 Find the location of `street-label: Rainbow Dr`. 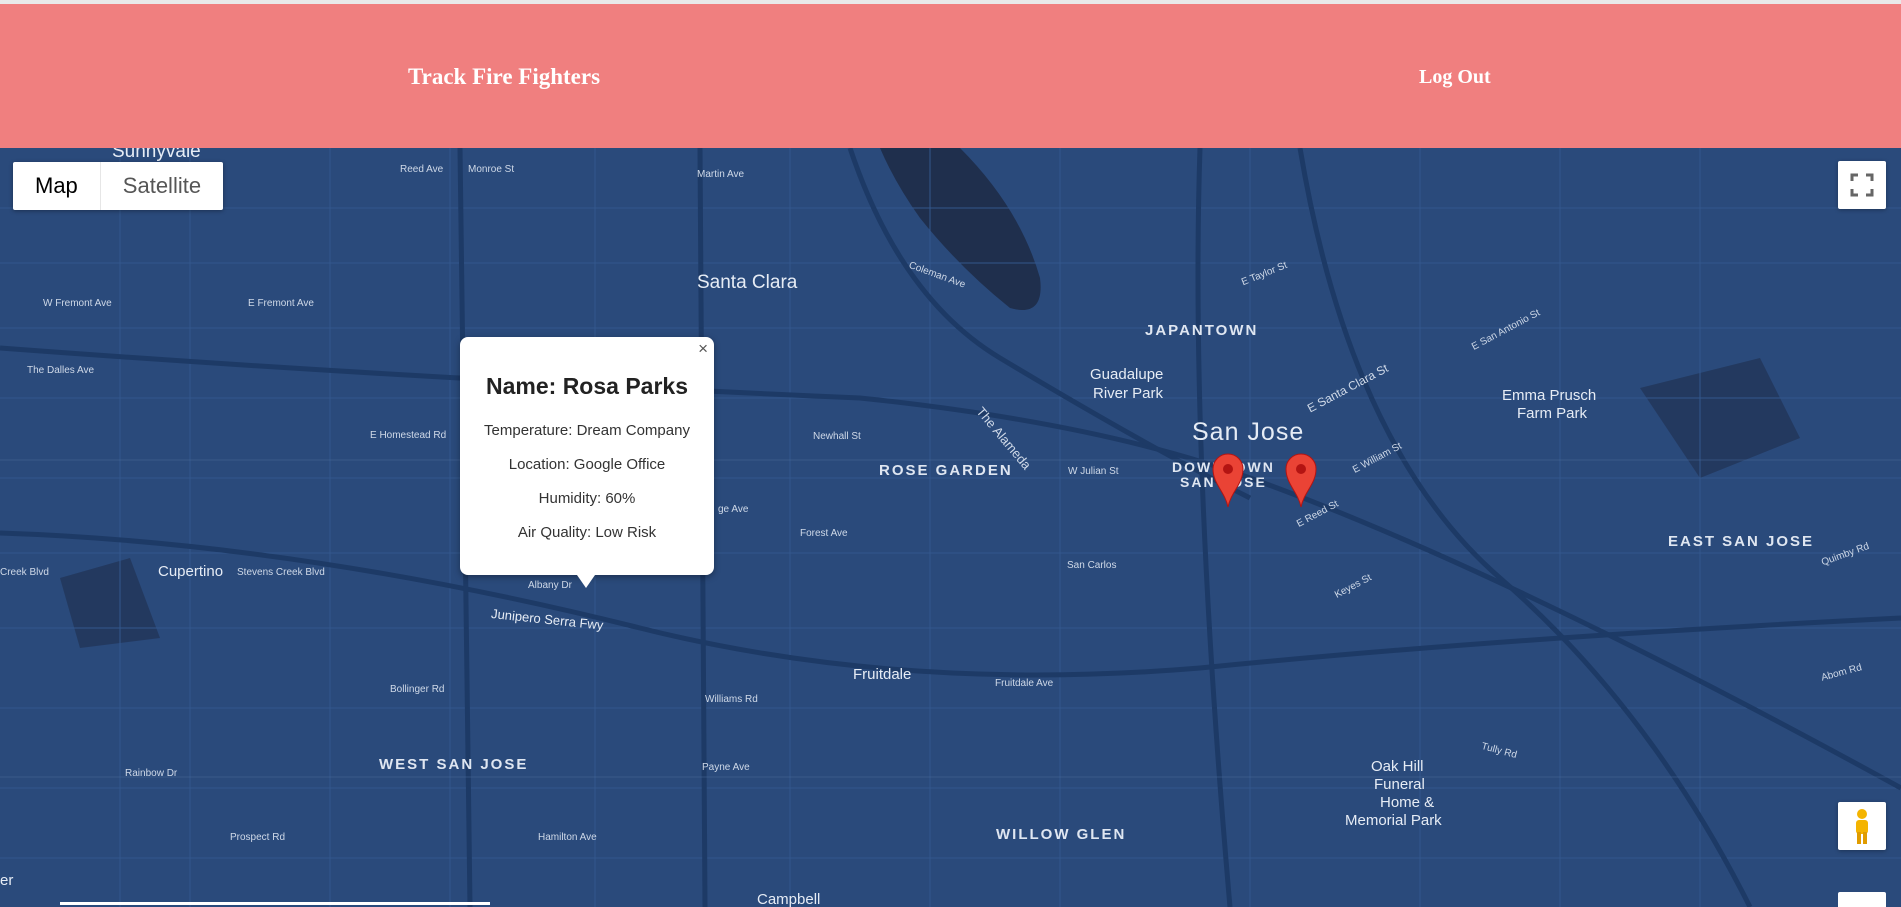

street-label: Rainbow Dr is located at coordinates (151, 773).